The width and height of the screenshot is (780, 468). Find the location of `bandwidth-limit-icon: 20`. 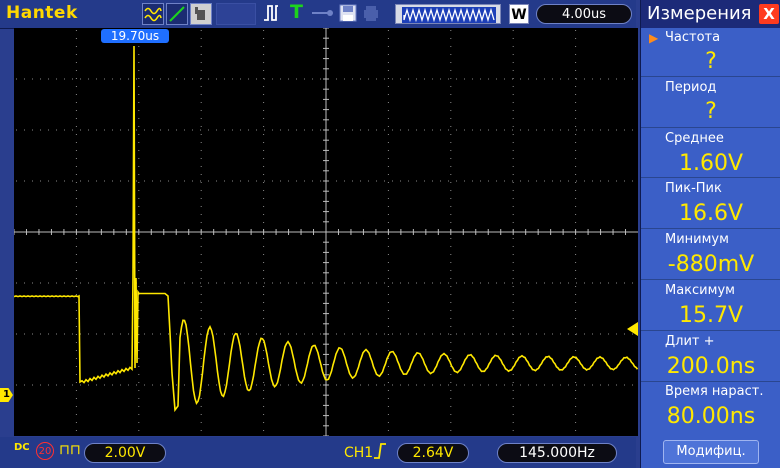

bandwidth-limit-icon: 20 is located at coordinates (45, 451).